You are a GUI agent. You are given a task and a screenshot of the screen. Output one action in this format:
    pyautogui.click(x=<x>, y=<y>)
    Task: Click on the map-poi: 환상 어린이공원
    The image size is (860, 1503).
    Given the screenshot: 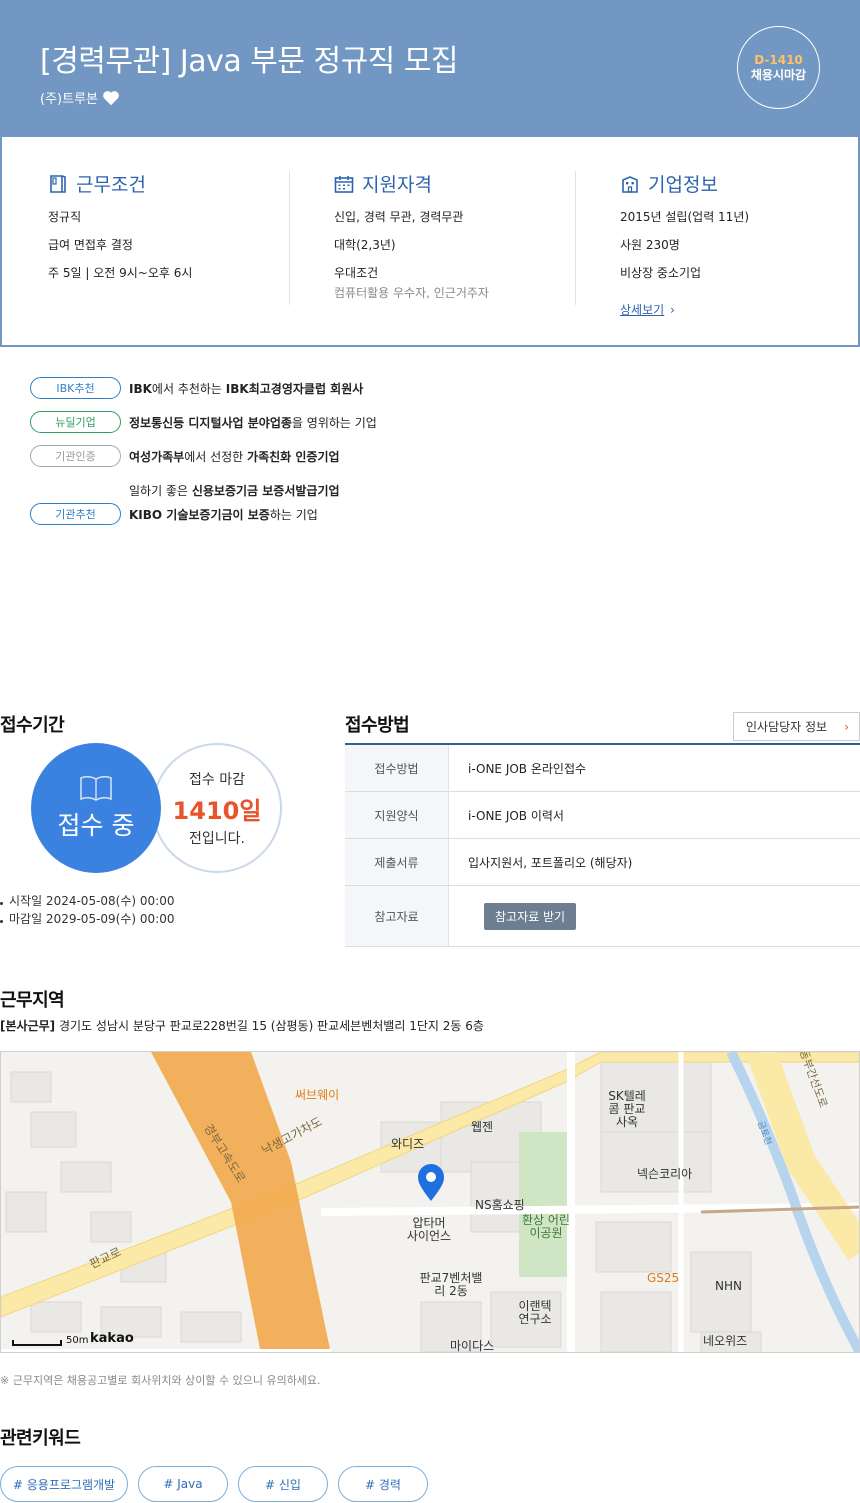 What is the action you would take?
    pyautogui.click(x=546, y=1226)
    